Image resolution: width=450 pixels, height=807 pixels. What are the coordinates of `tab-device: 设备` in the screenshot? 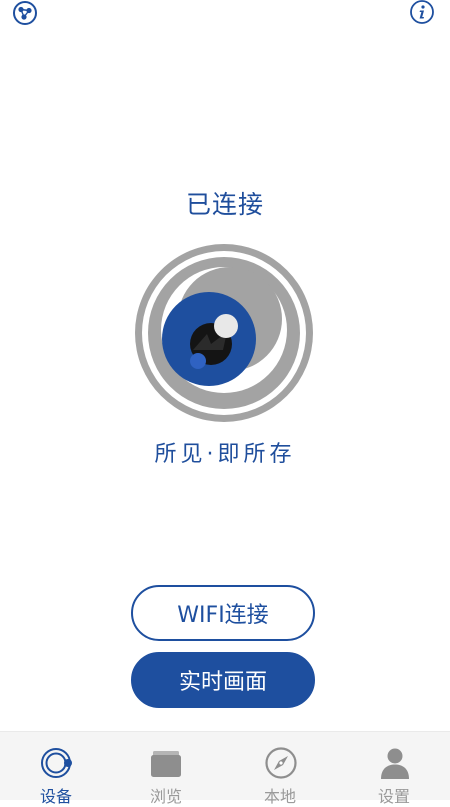 It's located at (56, 769).